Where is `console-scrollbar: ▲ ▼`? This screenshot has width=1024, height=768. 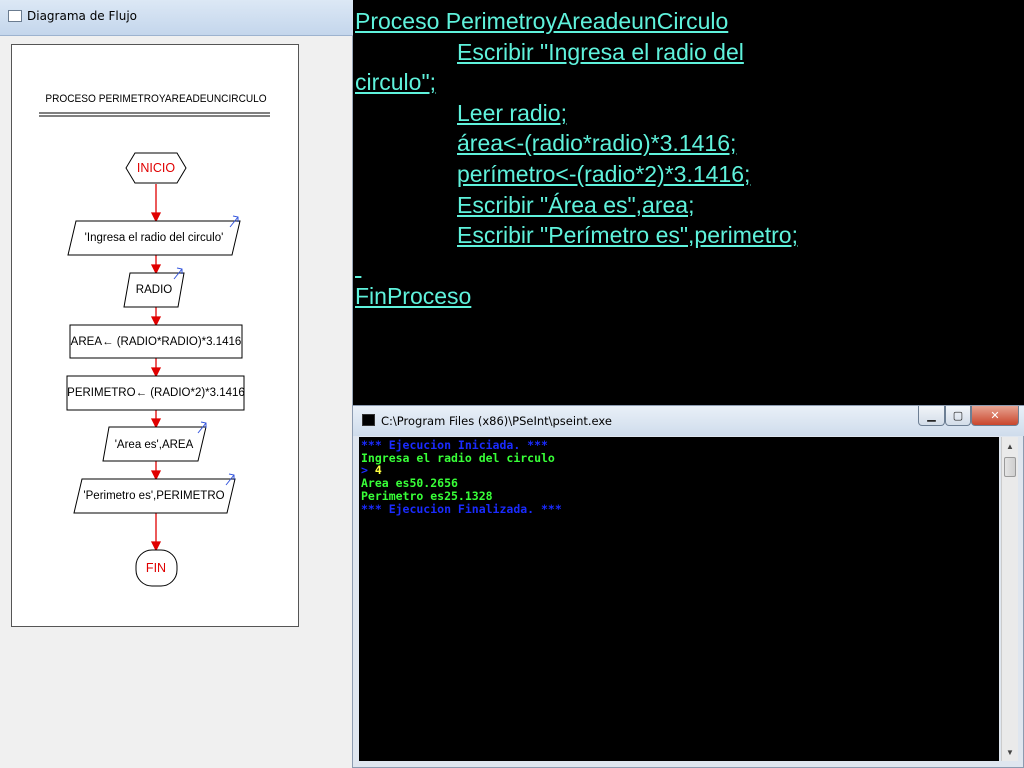
console-scrollbar: ▲ ▼ is located at coordinates (1009, 599).